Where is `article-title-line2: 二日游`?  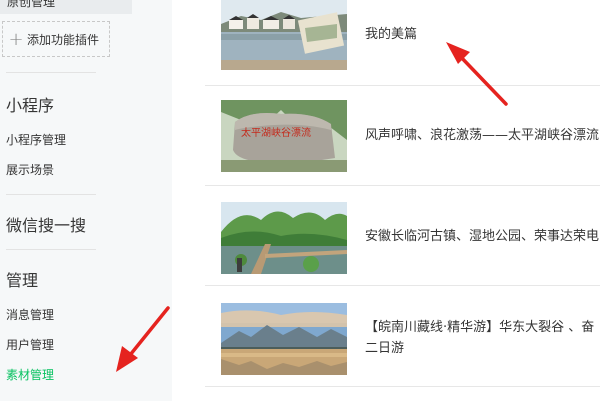 article-title-line2: 二日游 is located at coordinates (384, 349).